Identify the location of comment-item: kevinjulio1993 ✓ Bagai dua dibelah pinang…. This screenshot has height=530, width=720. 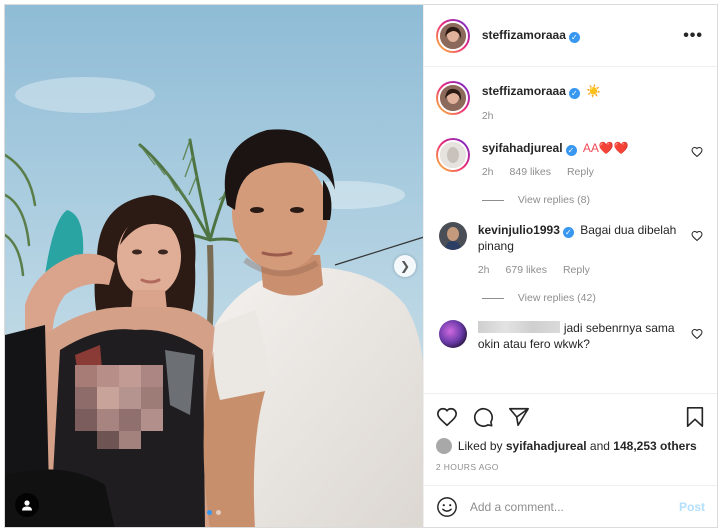
(569, 250).